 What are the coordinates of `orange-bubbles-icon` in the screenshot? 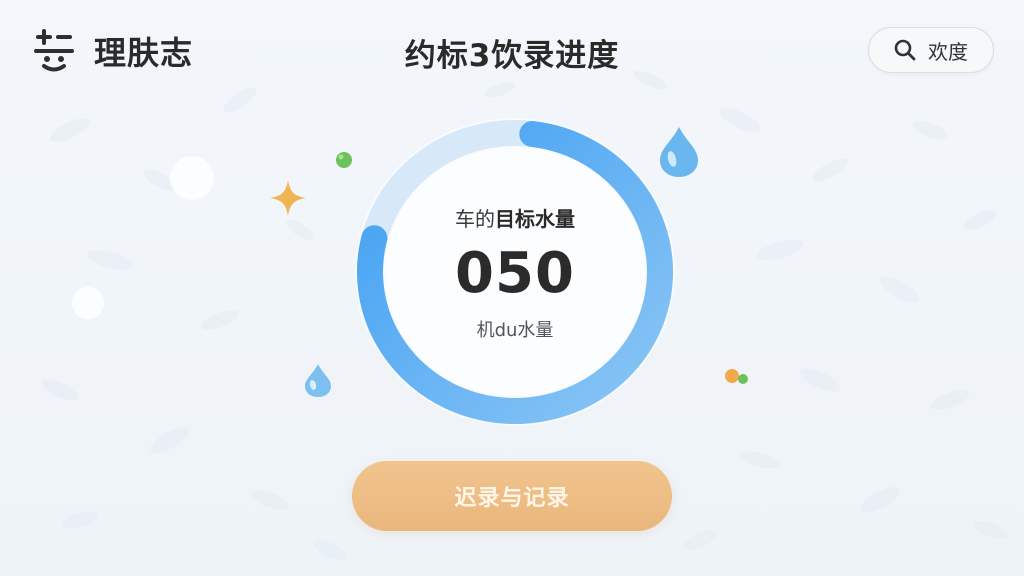 It's located at (736, 376).